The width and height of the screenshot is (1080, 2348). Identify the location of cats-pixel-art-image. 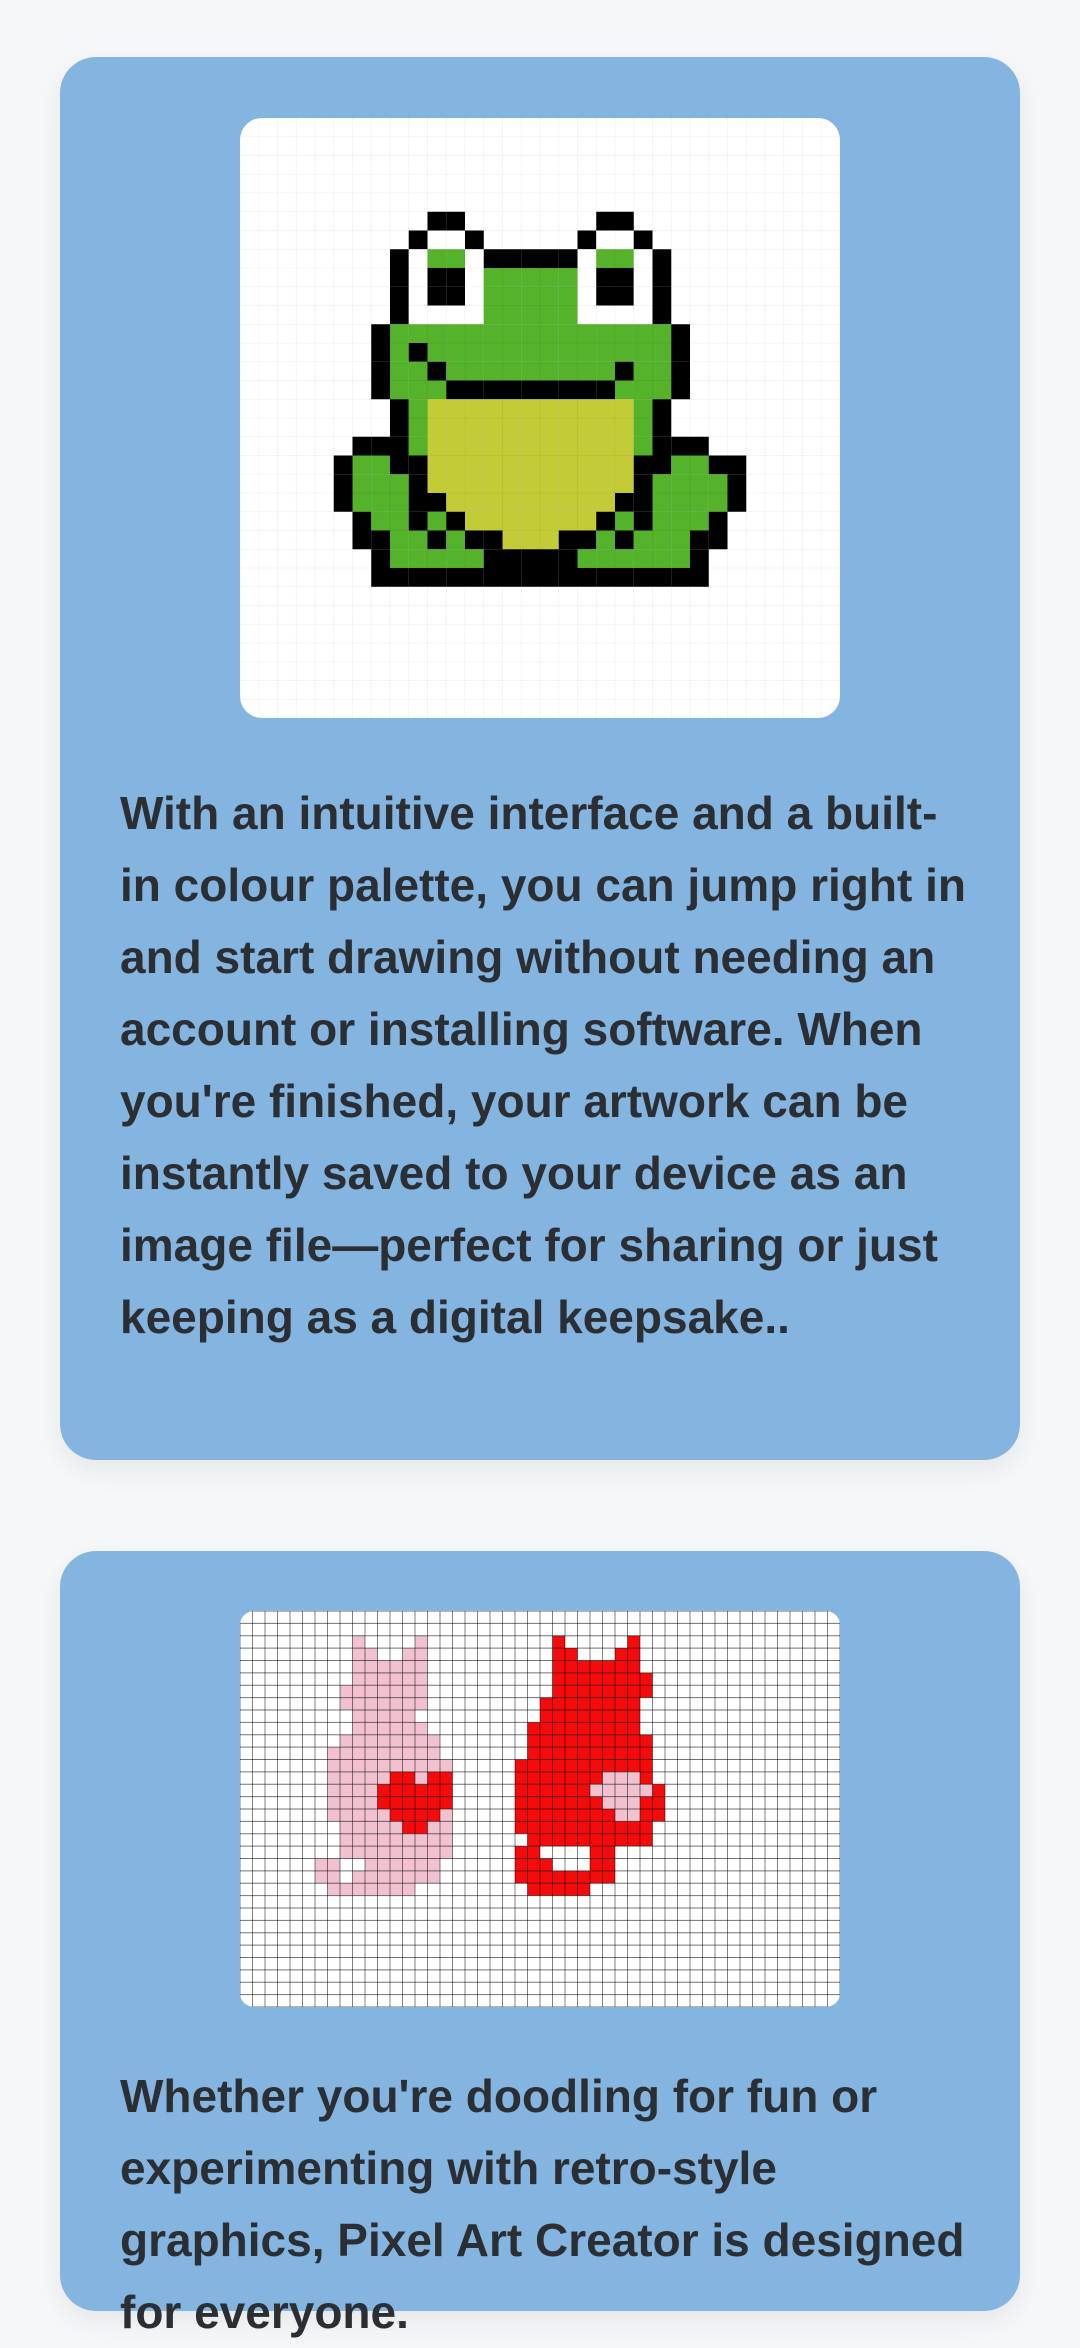
(540, 1809).